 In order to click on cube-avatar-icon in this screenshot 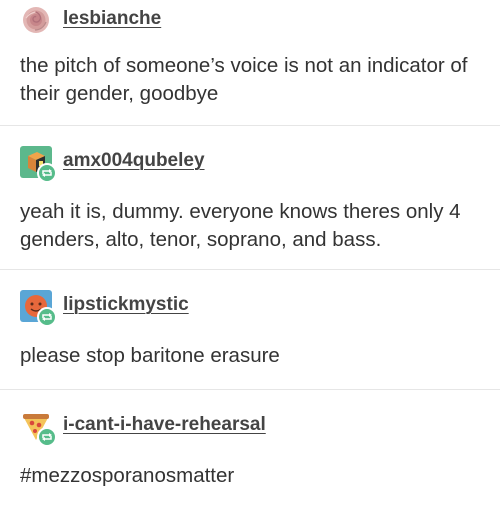, I will do `click(38, 164)`.